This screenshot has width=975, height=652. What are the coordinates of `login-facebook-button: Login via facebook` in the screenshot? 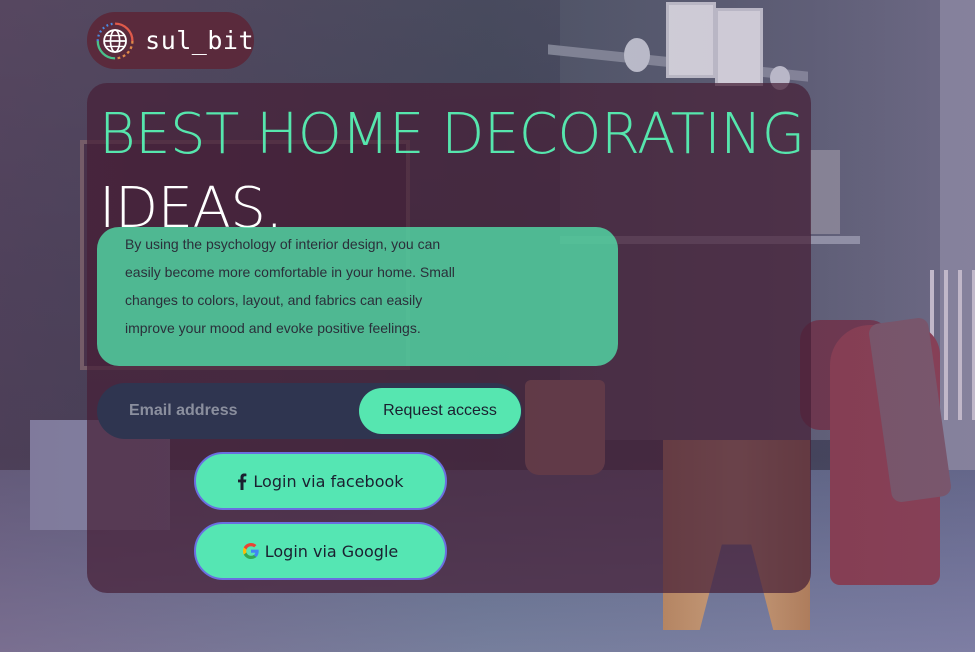 It's located at (320, 481).